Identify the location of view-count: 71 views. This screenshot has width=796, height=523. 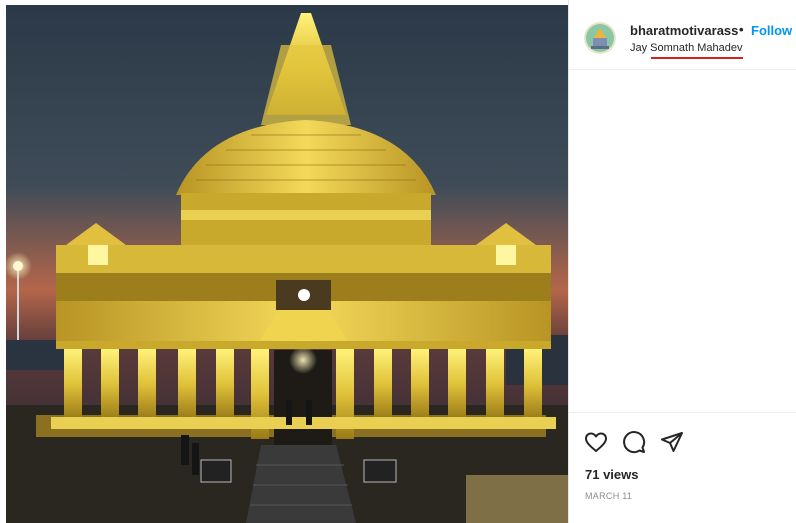
(612, 474).